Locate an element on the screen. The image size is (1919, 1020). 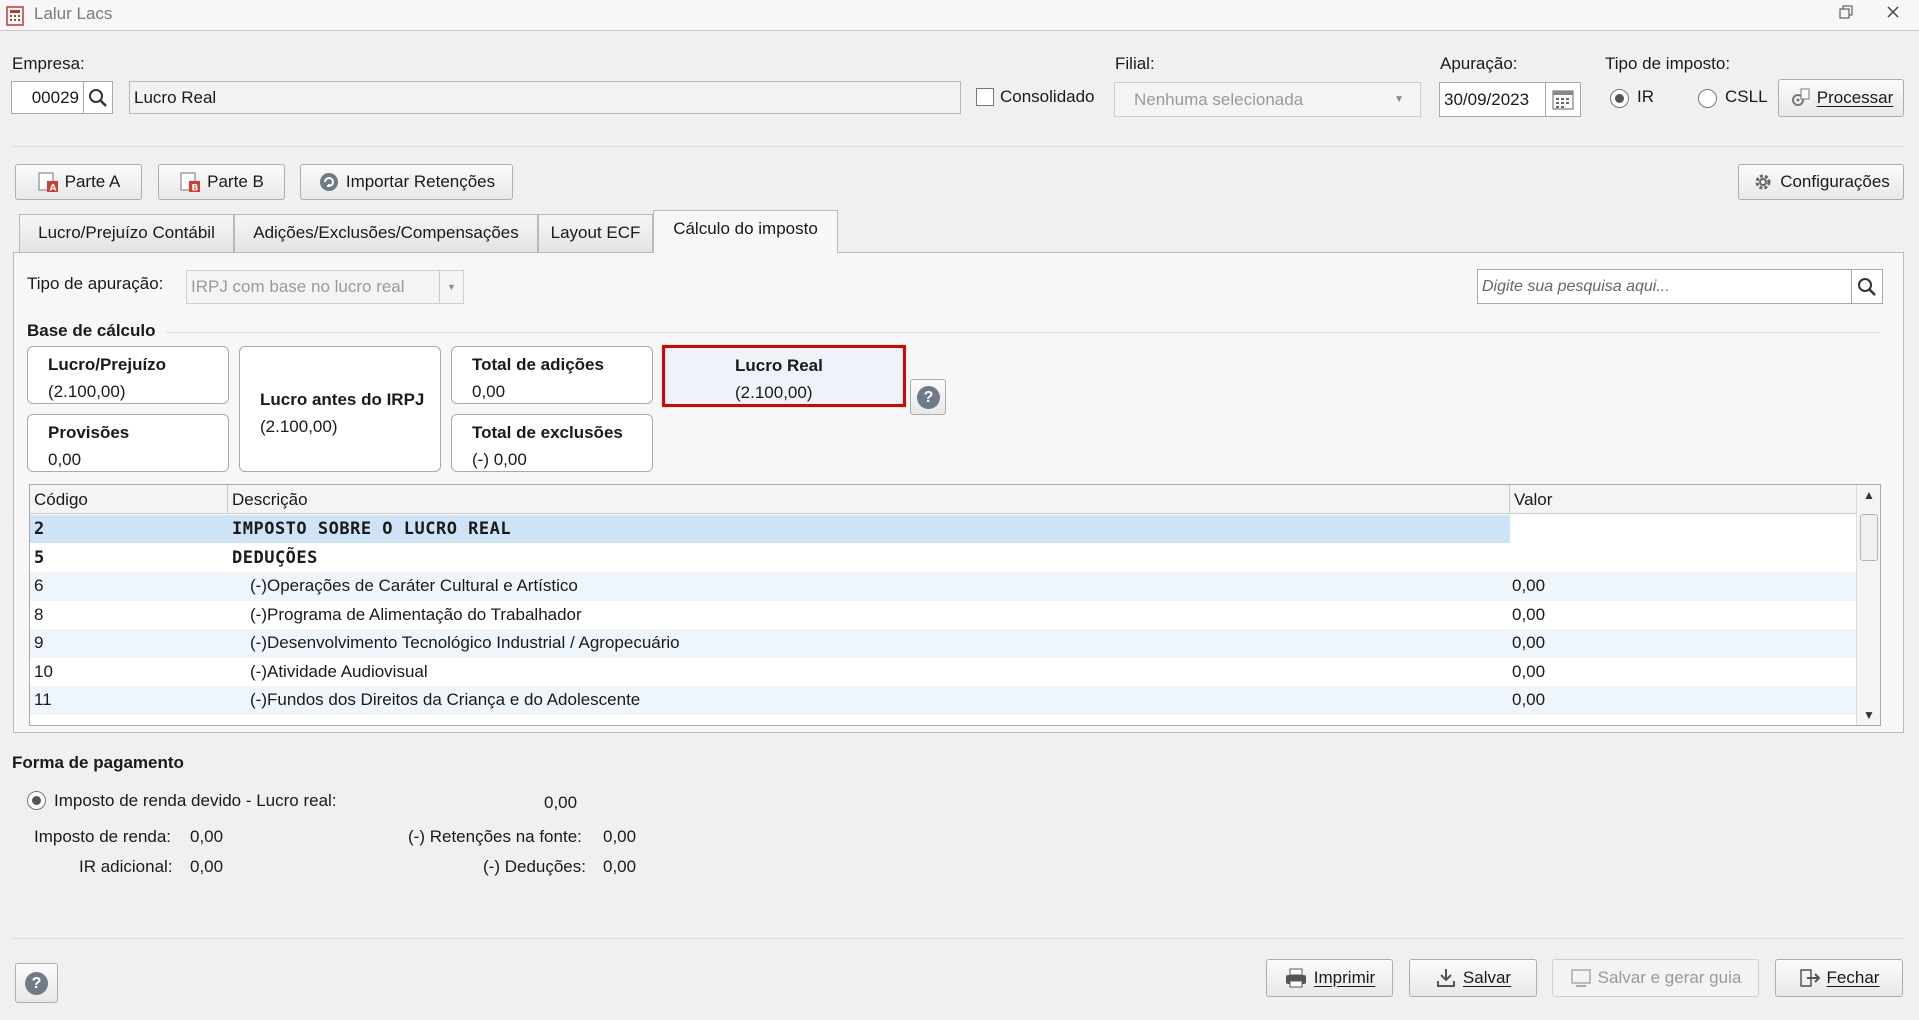
imprimir-label: Imprimir is located at coordinates (1344, 977).